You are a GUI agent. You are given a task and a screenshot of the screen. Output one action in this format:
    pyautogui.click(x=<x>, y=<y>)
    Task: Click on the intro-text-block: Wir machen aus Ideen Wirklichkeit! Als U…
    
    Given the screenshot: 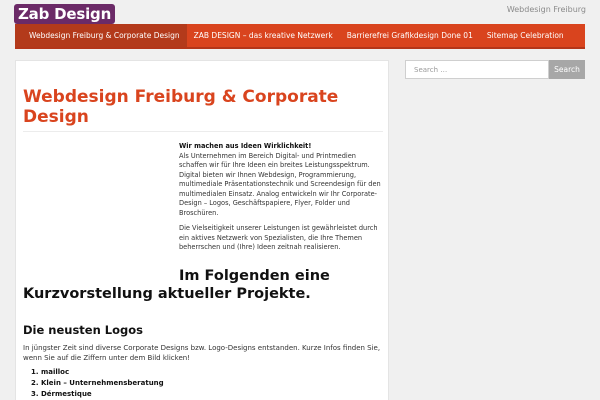 What is the action you would take?
    pyautogui.click(x=281, y=197)
    